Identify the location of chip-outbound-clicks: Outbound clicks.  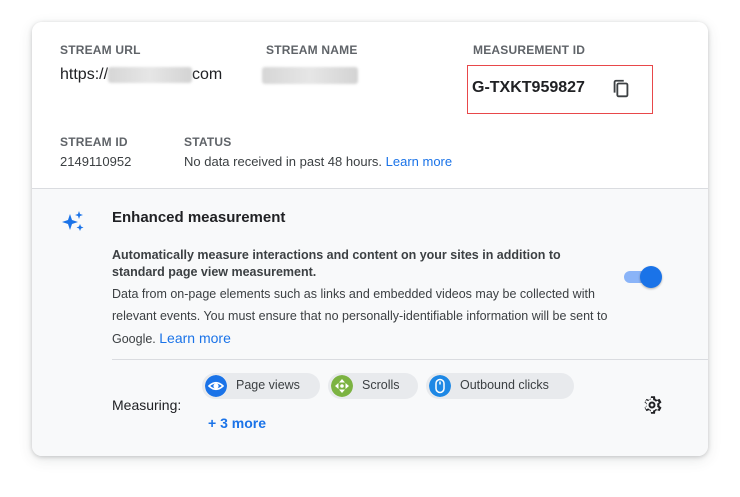
(500, 386).